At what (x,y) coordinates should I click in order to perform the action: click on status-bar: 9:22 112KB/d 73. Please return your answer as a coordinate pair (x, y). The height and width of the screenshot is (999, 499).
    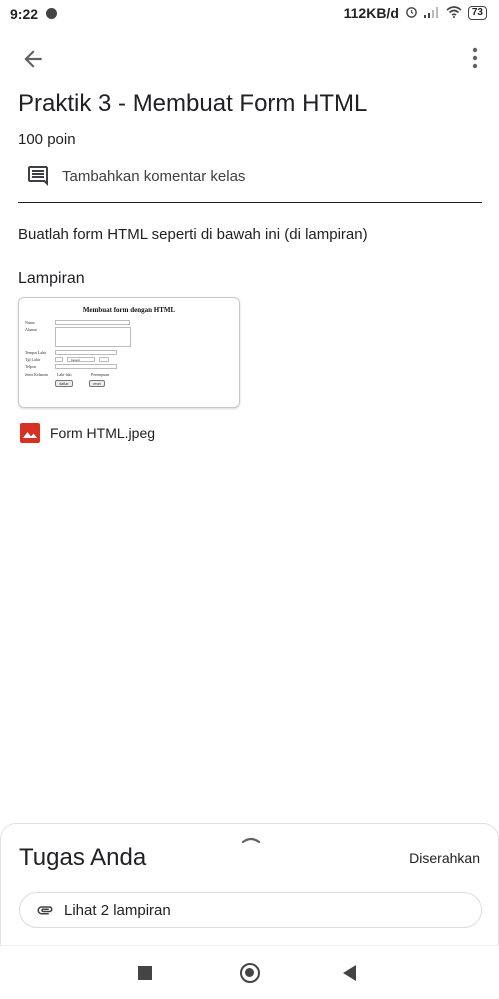
    Looking at the image, I should click on (249, 14).